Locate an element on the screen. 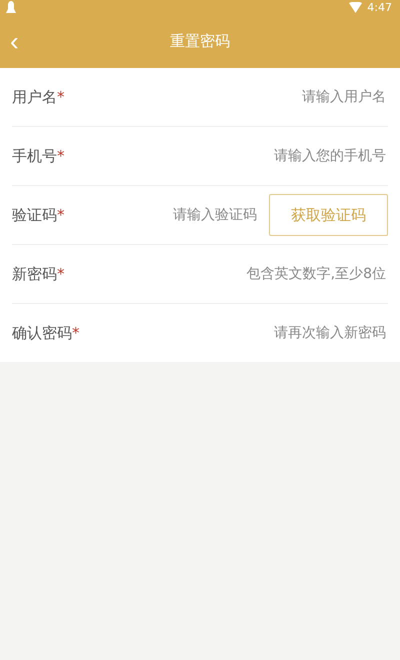 The width and height of the screenshot is (400, 660). wifi-icon is located at coordinates (355, 7).